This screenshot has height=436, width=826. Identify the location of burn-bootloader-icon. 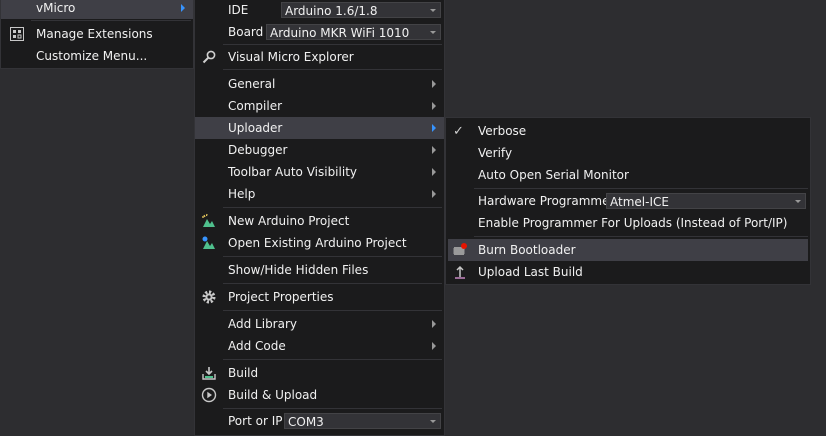
(460, 250).